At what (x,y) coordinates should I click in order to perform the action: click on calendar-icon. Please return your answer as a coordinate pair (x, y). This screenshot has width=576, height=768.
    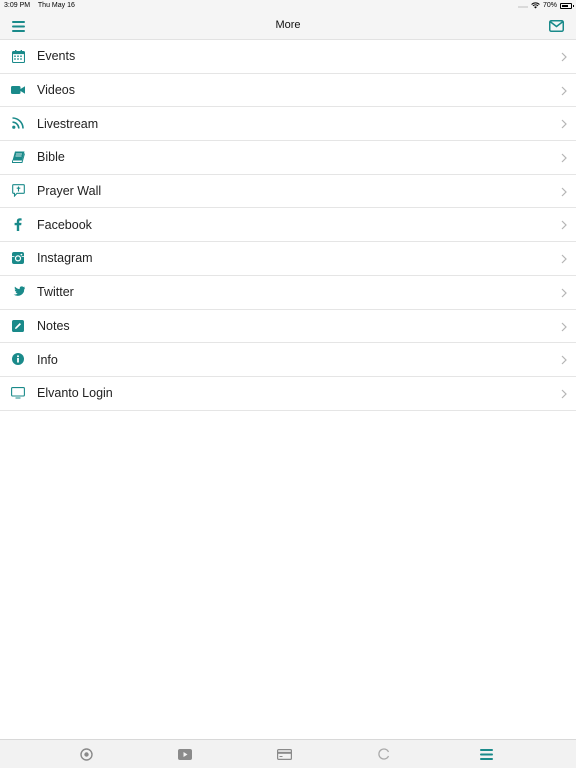
    Looking at the image, I should click on (18, 56).